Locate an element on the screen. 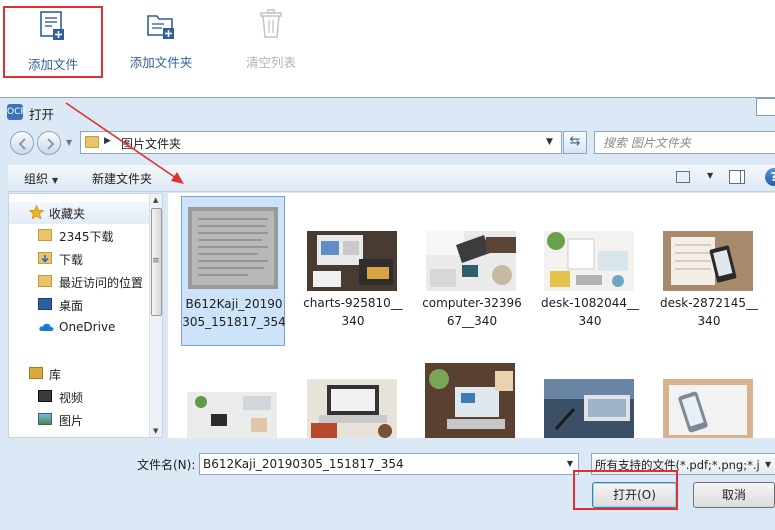  add-folder-icon is located at coordinates (160, 27).